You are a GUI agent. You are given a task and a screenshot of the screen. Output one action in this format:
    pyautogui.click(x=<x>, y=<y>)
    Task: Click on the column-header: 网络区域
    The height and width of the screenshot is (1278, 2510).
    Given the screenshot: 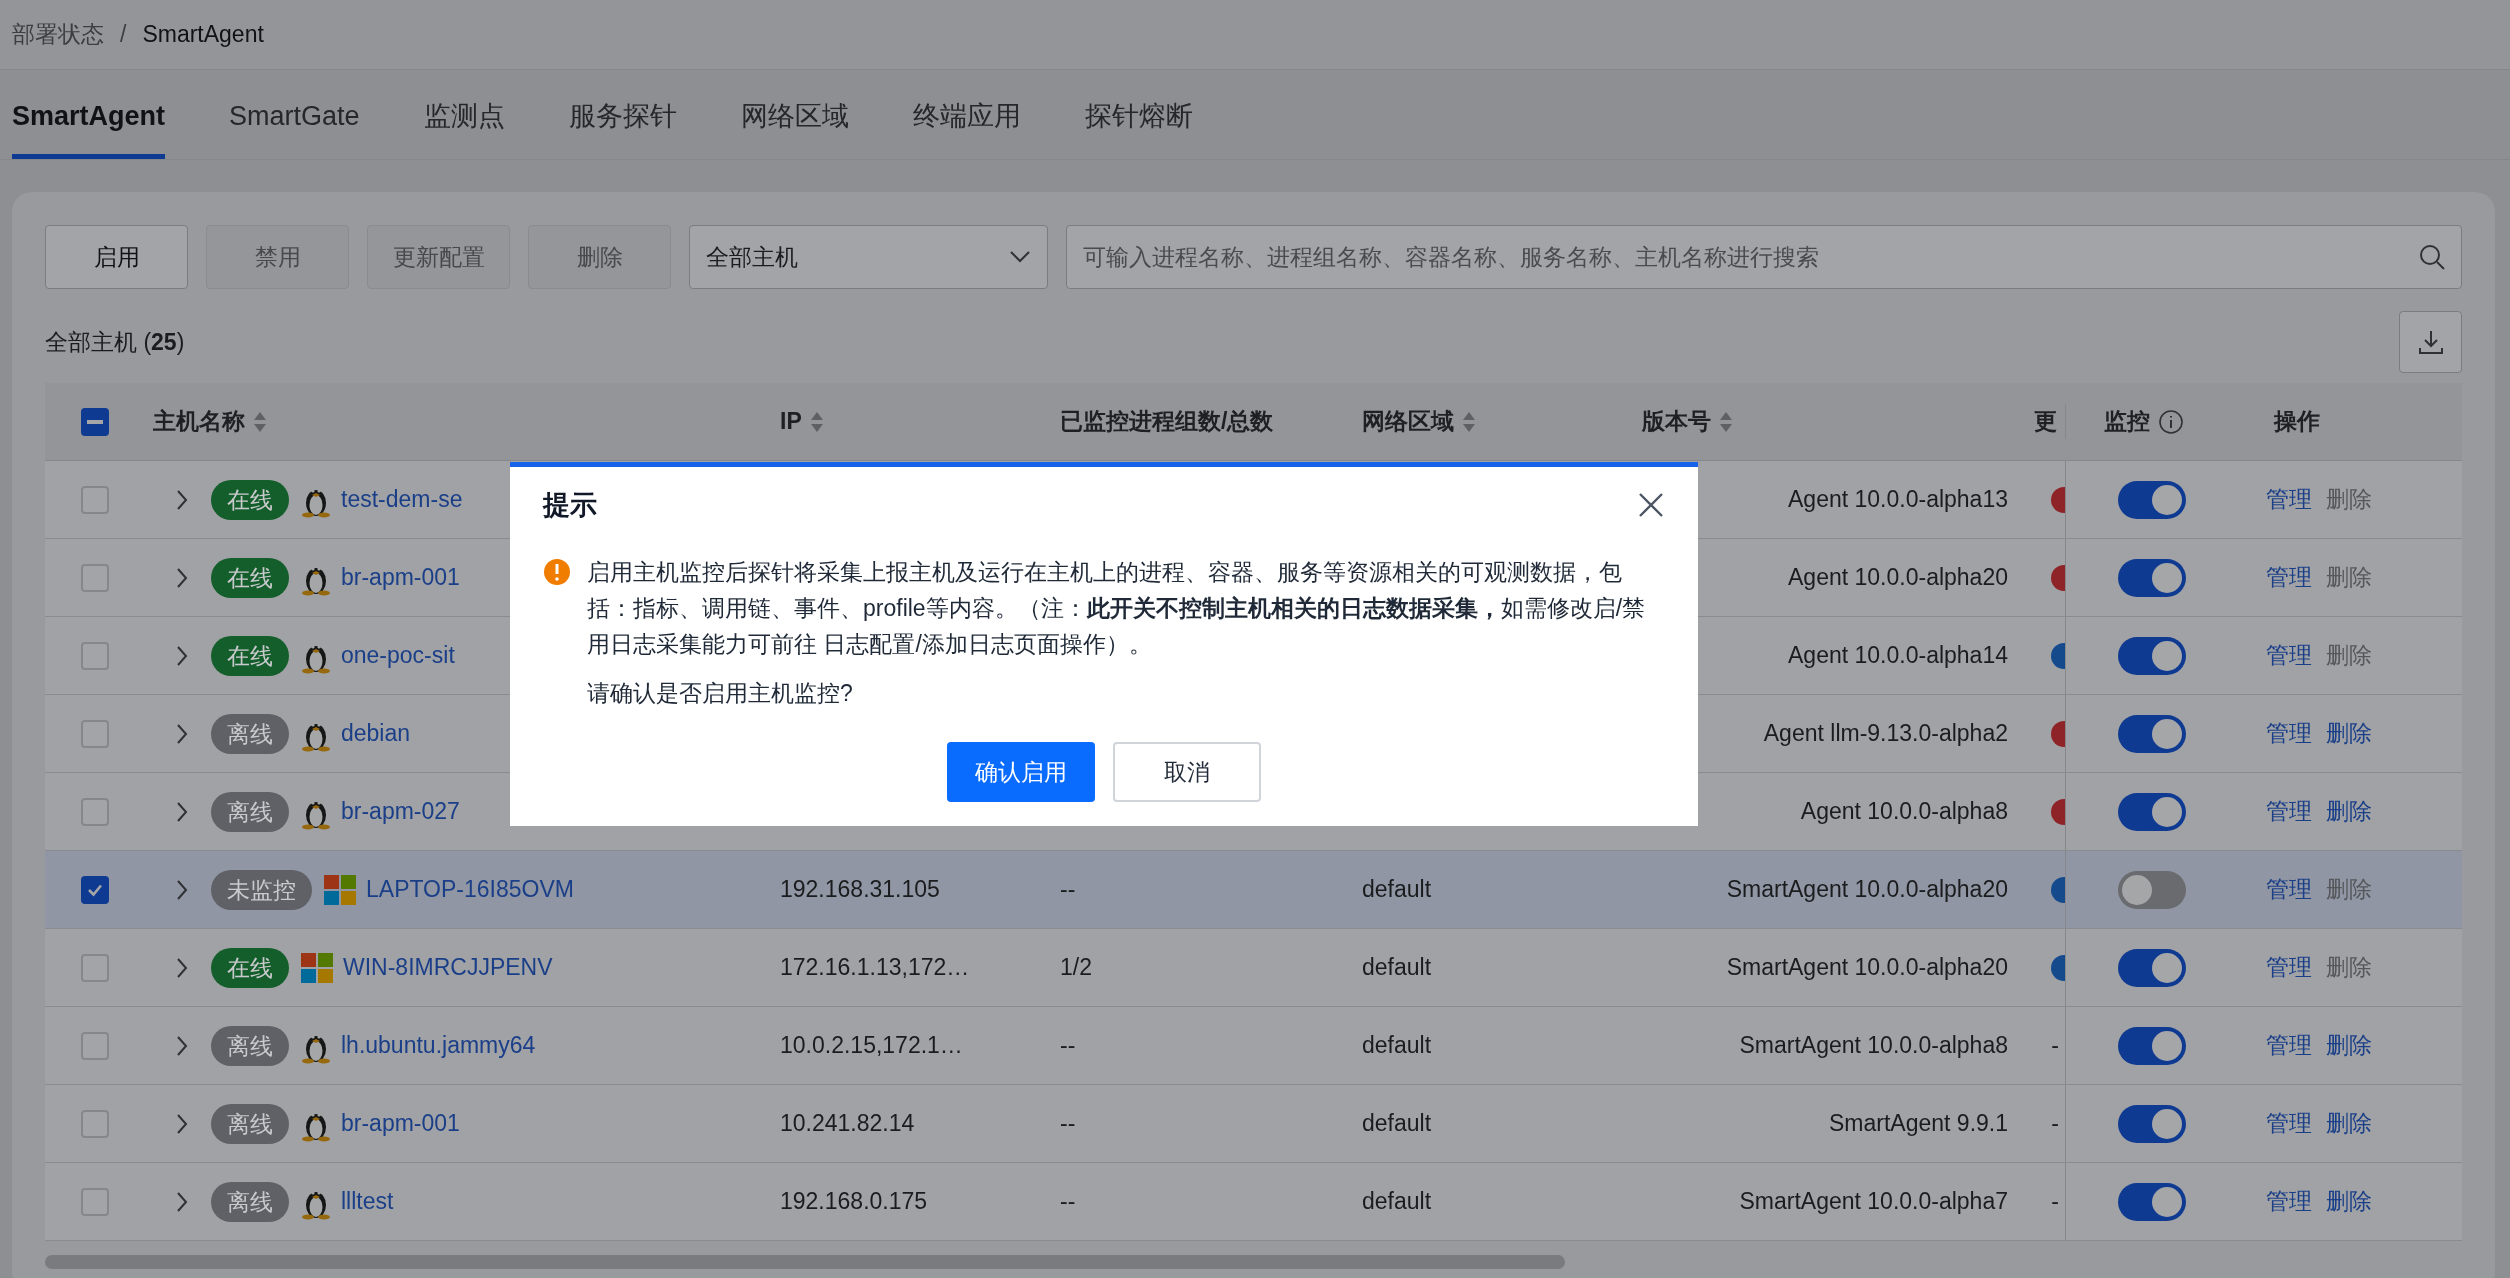 What is the action you would take?
    pyautogui.click(x=1408, y=422)
    